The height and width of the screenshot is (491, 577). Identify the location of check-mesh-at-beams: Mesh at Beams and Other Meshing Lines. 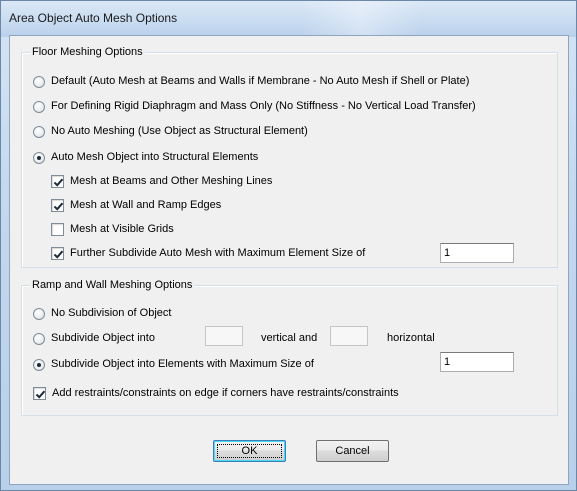
(161, 181).